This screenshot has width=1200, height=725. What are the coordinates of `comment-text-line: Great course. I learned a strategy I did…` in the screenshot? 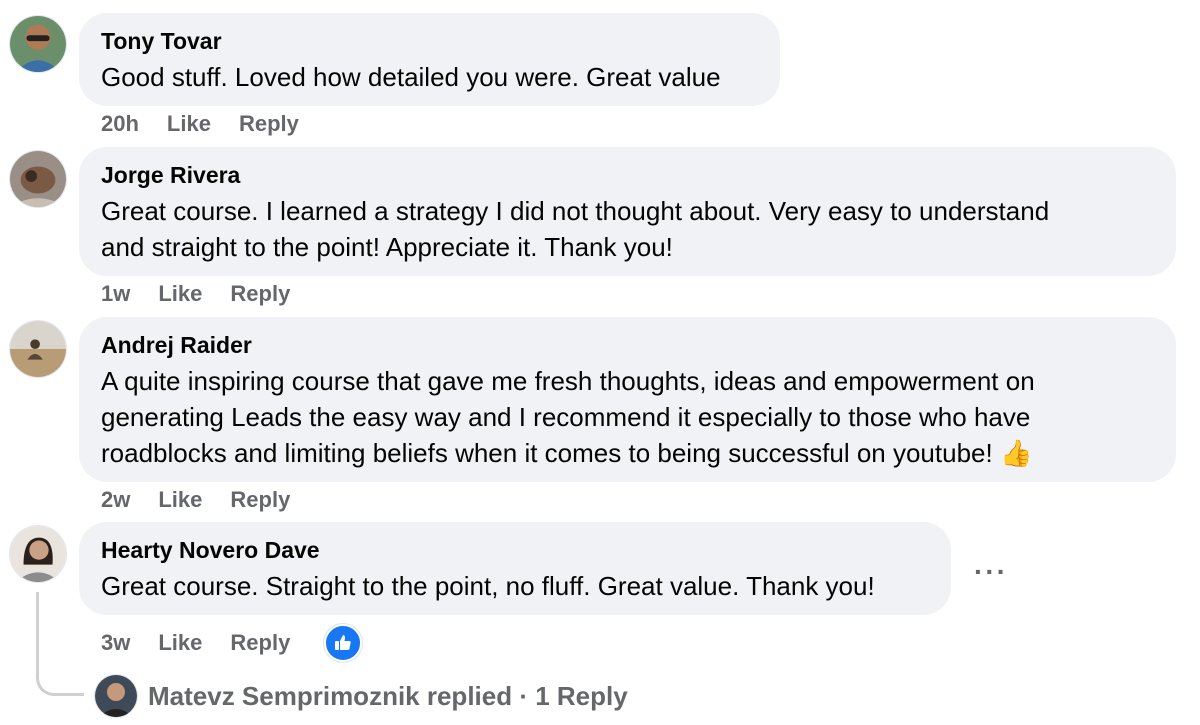 It's located at (575, 211).